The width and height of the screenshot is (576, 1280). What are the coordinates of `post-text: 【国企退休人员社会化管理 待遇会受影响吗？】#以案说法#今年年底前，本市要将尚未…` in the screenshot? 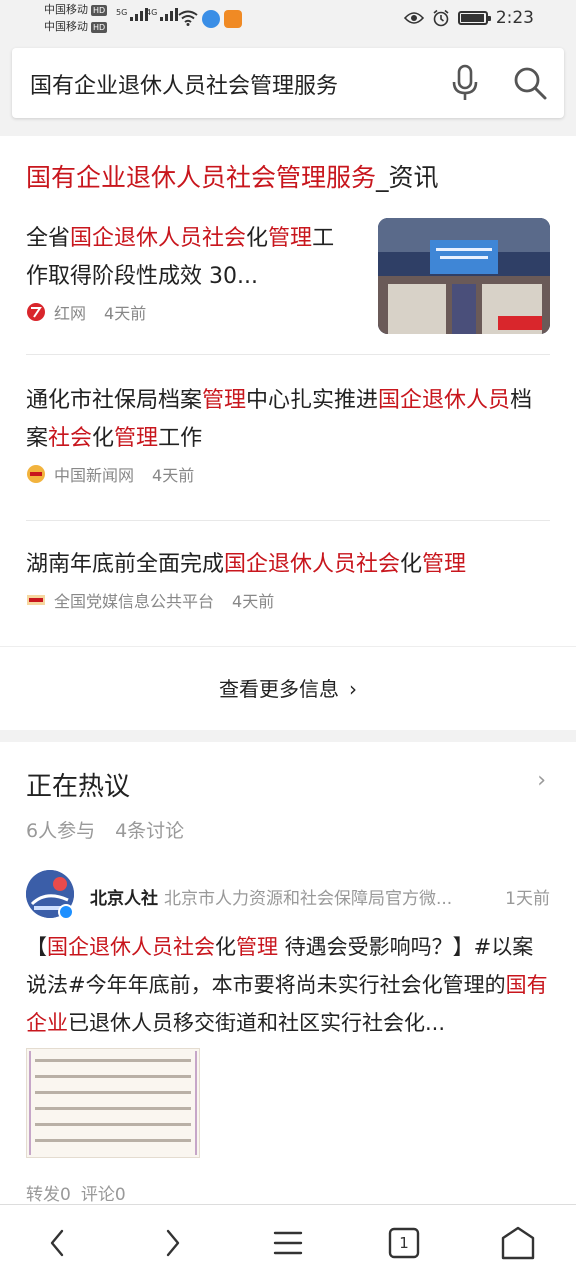 It's located at (289, 985).